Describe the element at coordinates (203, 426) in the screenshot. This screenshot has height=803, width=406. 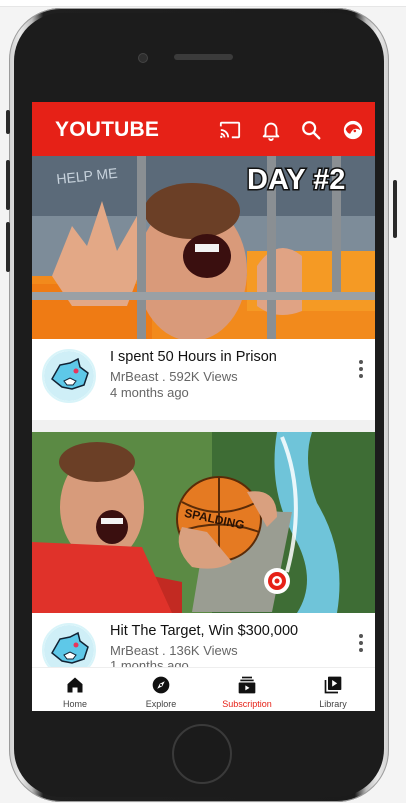
I see `feed-divider` at that location.